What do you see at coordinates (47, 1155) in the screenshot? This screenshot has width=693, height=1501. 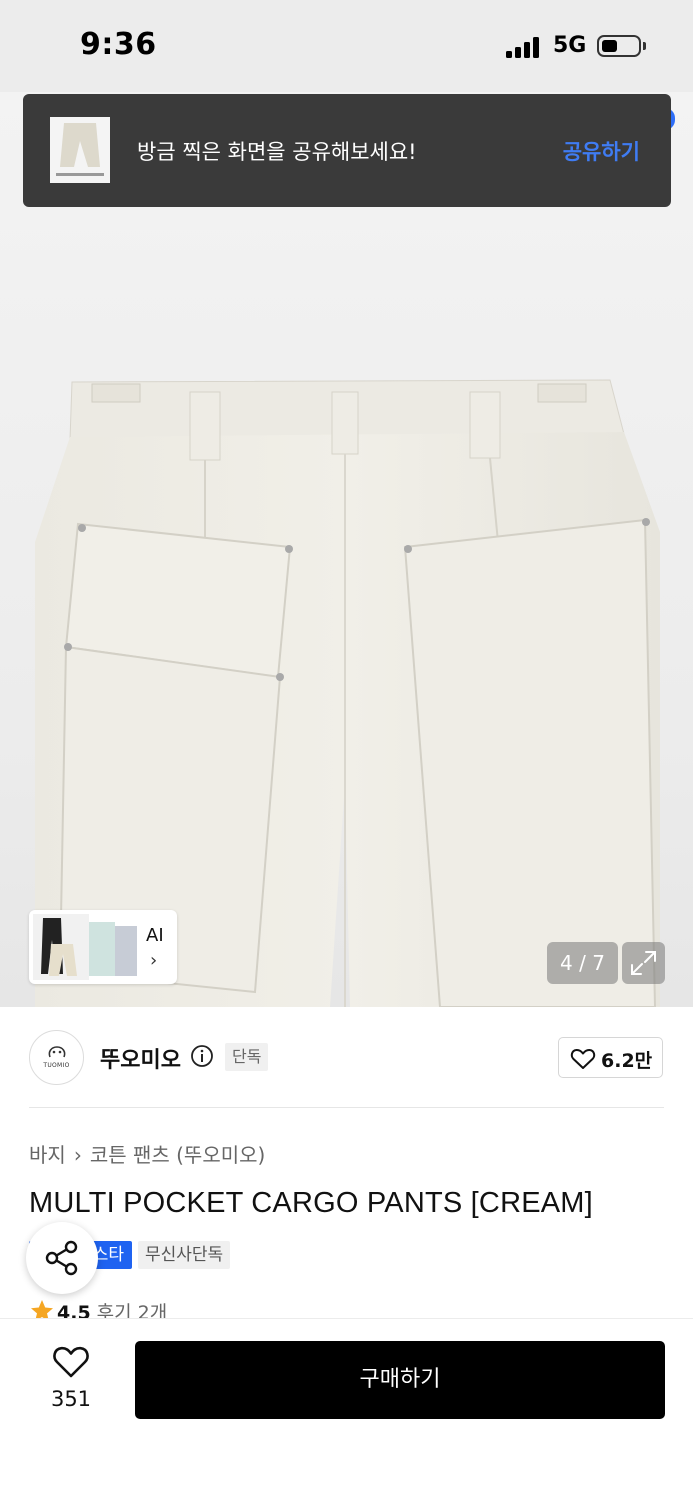 I see `breadcrumb-category: 바지` at bounding box center [47, 1155].